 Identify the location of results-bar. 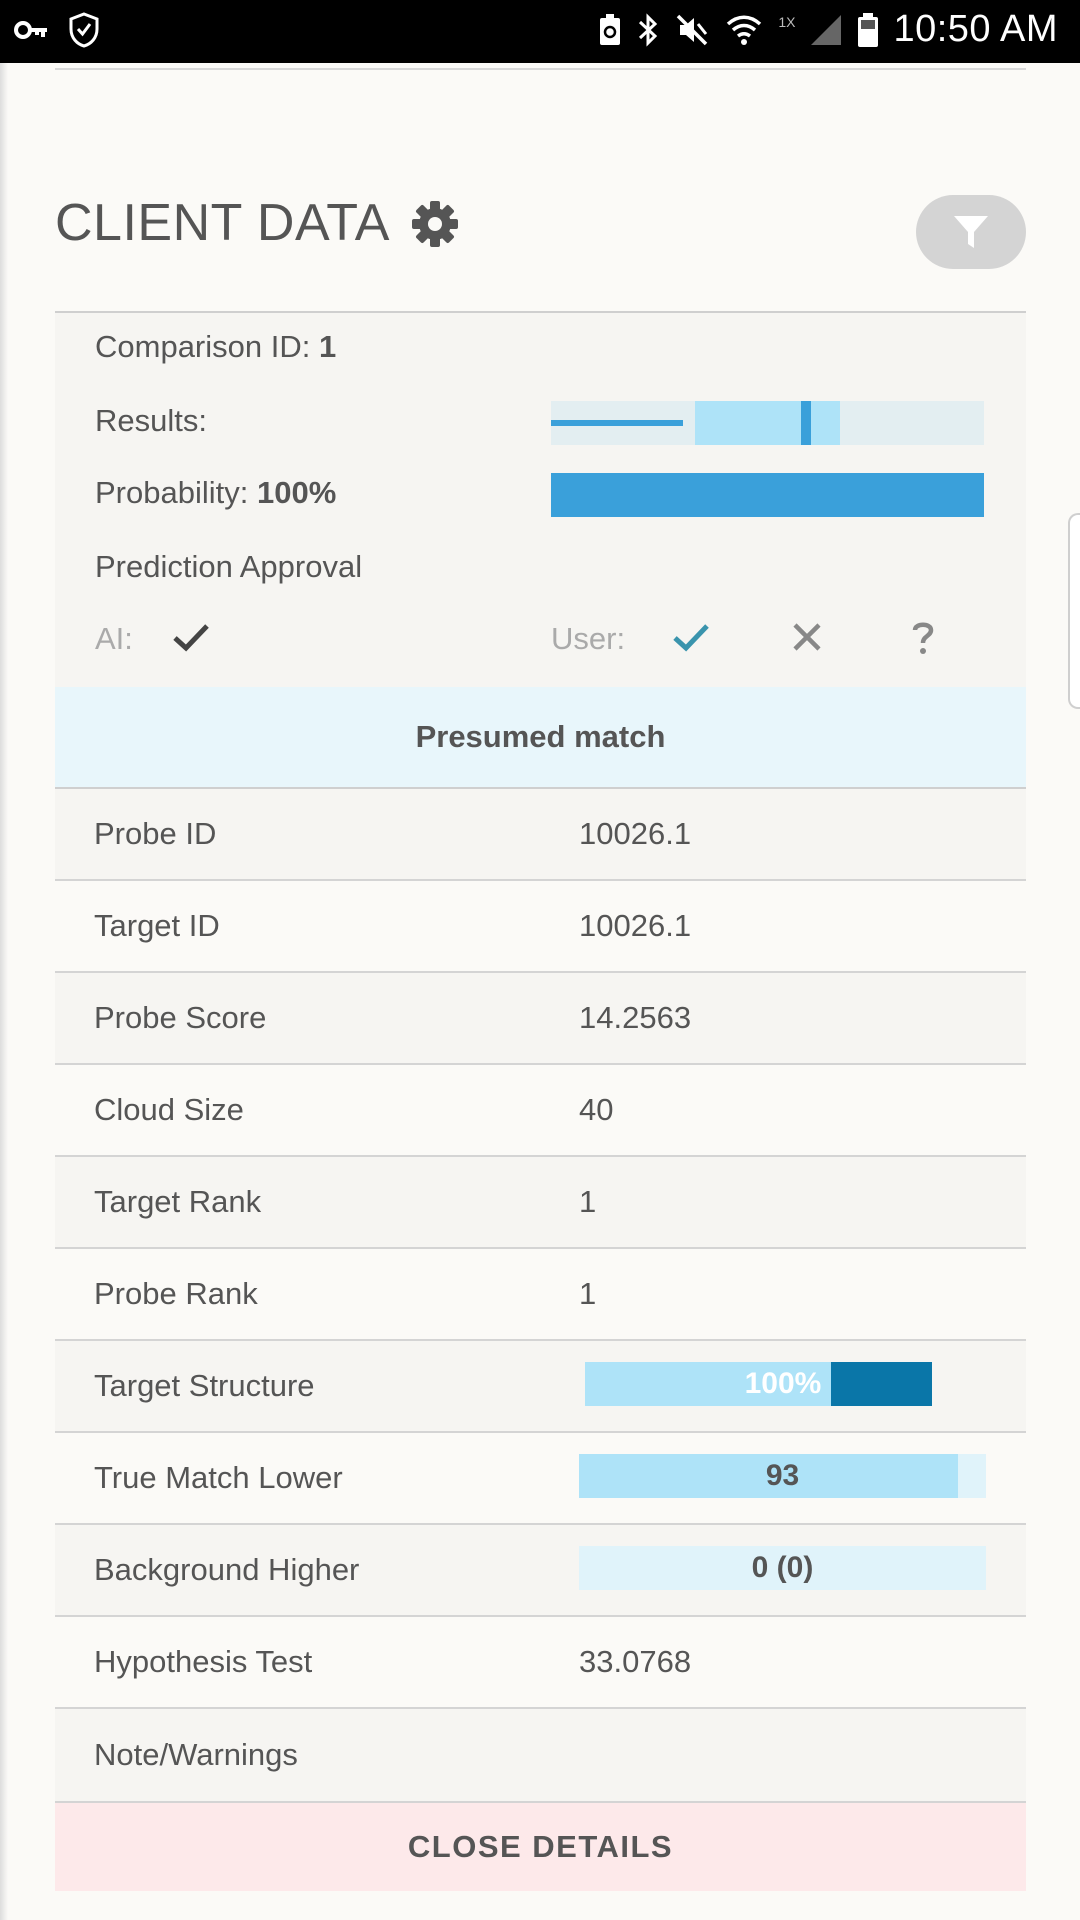
(767, 423).